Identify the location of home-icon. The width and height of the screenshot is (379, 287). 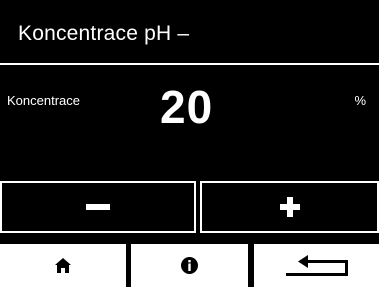
(63, 265).